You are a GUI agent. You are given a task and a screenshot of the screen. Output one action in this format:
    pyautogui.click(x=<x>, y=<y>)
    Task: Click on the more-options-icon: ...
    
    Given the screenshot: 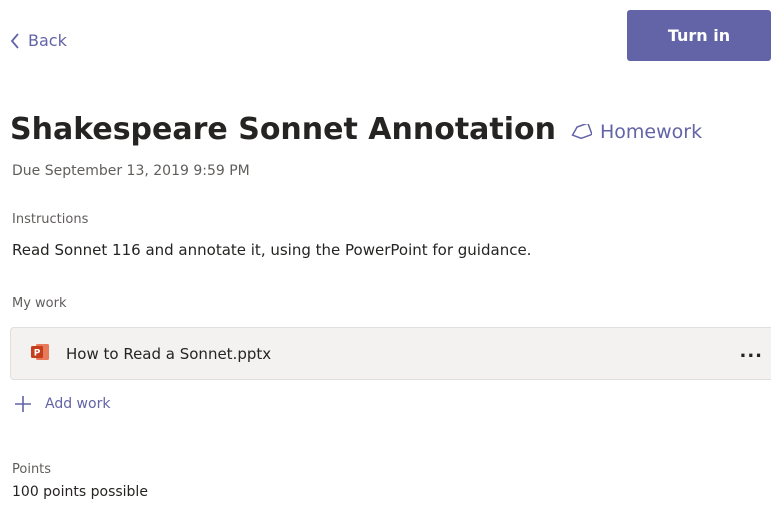 What is the action you would take?
    pyautogui.click(x=751, y=352)
    